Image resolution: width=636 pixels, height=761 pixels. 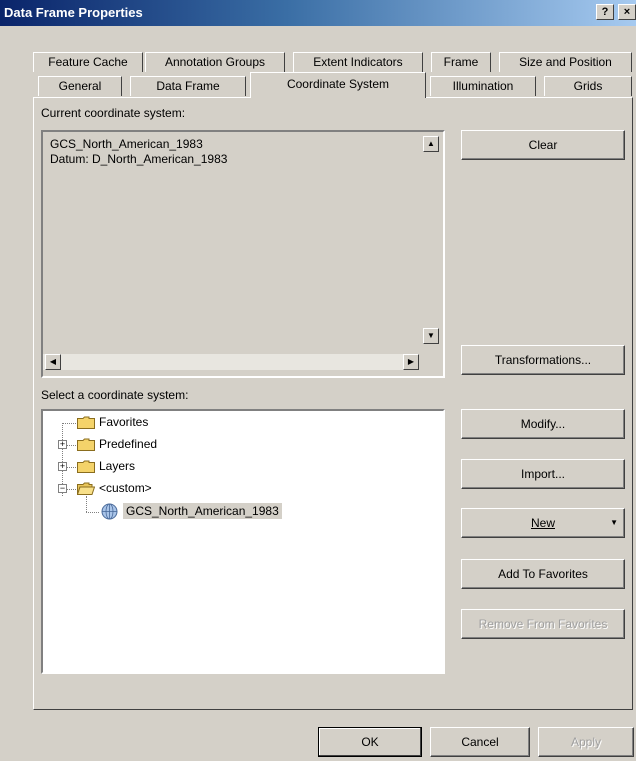 What do you see at coordinates (139, 159) in the screenshot?
I see `current-system-datum: Datum: D_North_American_1983` at bounding box center [139, 159].